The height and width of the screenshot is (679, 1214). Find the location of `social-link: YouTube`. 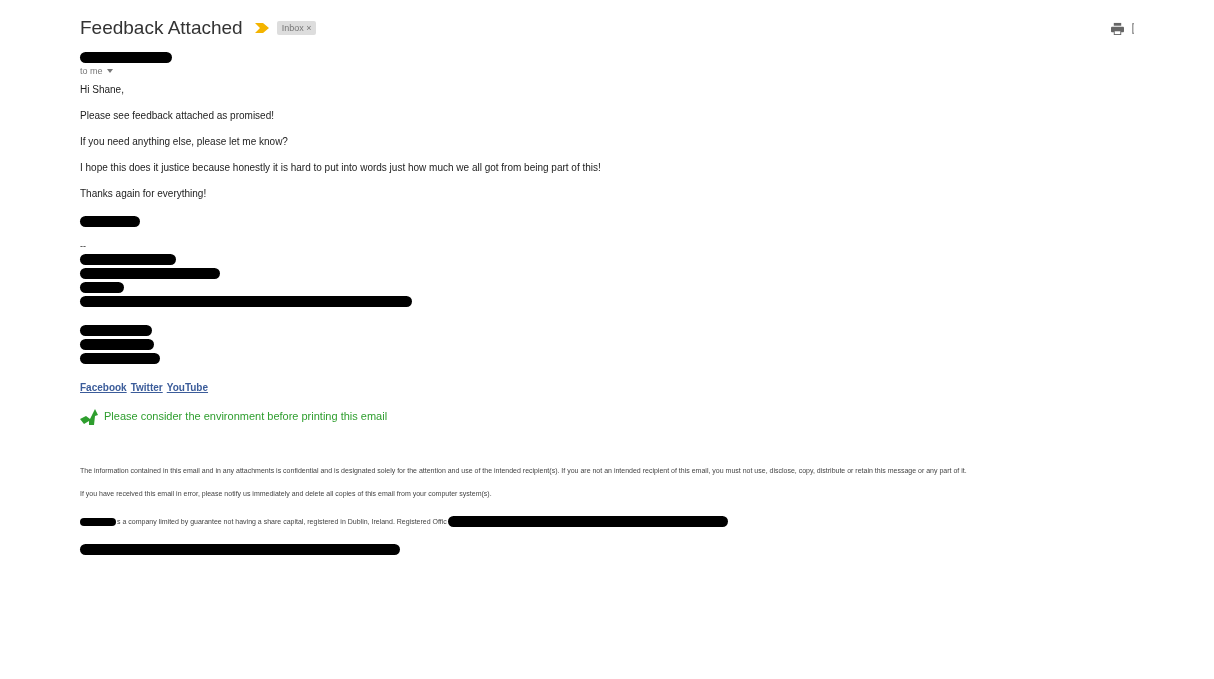

social-link: YouTube is located at coordinates (187, 387).